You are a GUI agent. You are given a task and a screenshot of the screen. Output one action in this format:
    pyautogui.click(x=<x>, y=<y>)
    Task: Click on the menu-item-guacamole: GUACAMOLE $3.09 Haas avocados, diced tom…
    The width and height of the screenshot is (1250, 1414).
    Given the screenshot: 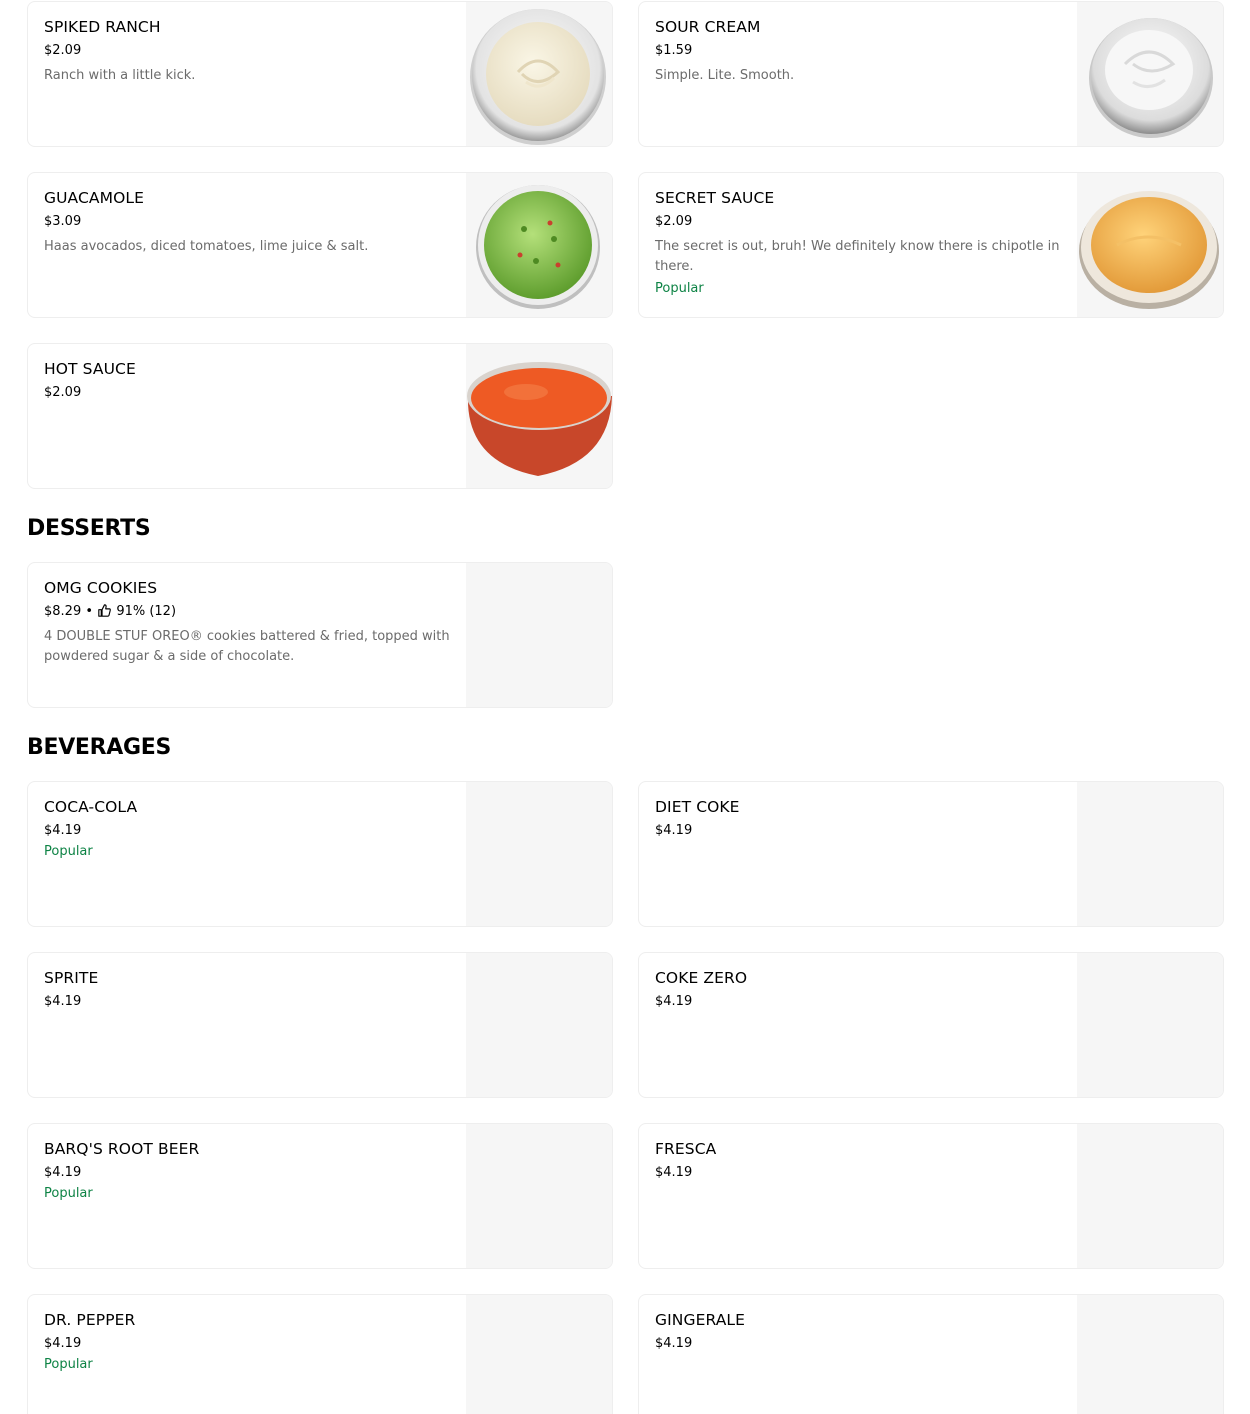 What is the action you would take?
    pyautogui.click(x=320, y=245)
    